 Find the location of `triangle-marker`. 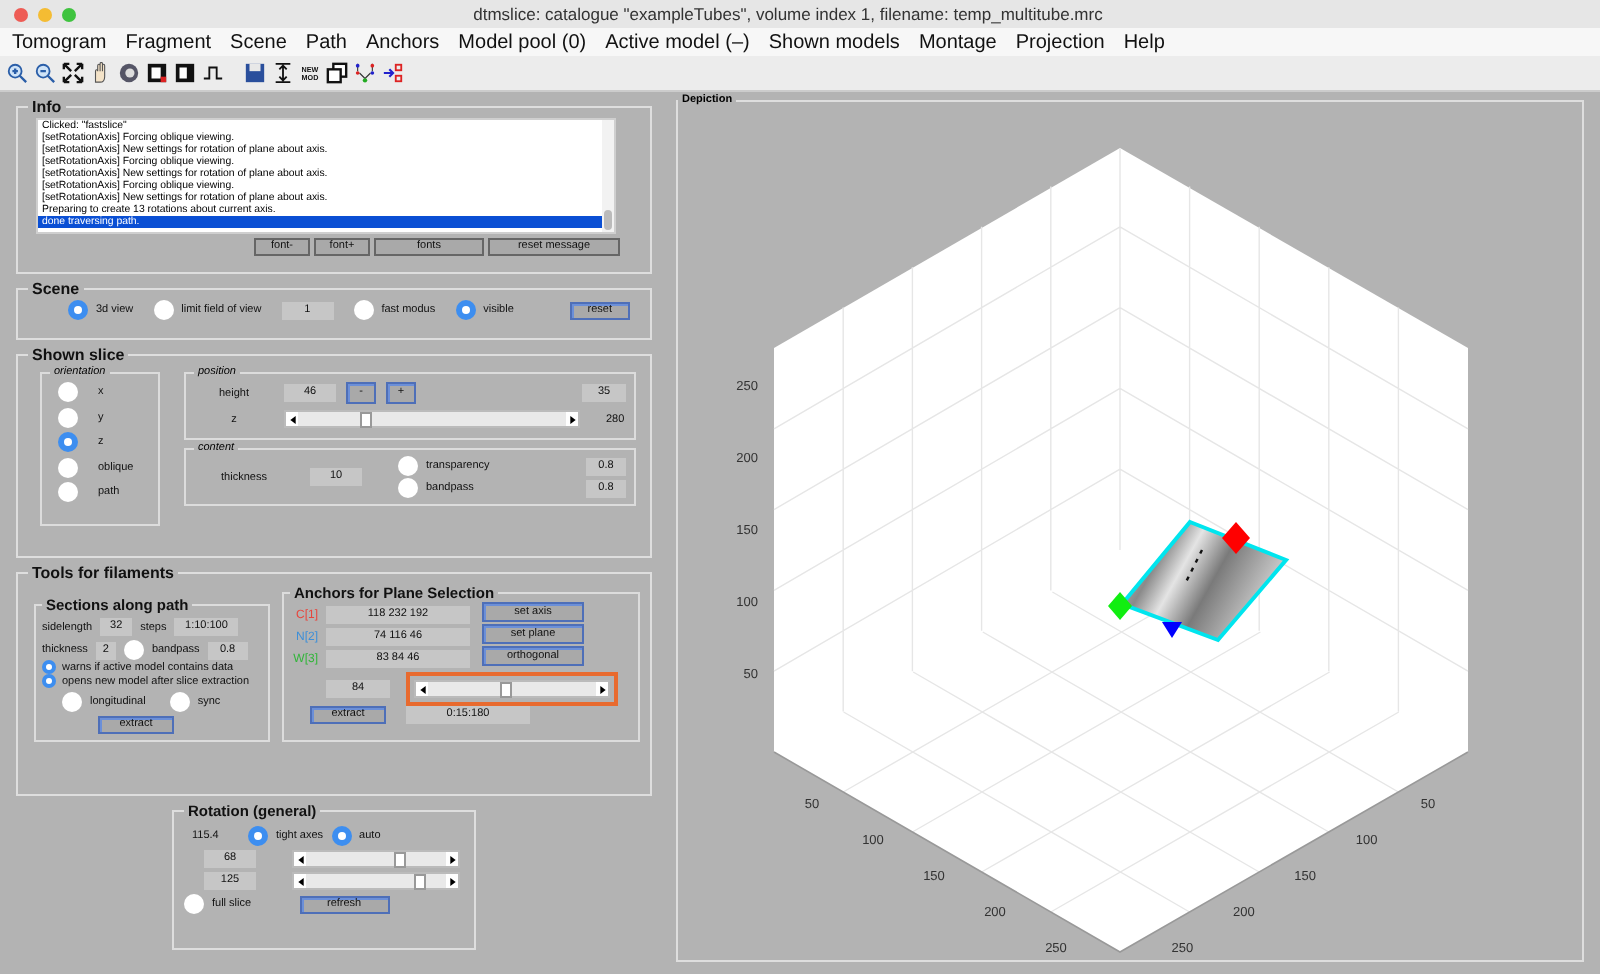

triangle-marker is located at coordinates (1172, 630).